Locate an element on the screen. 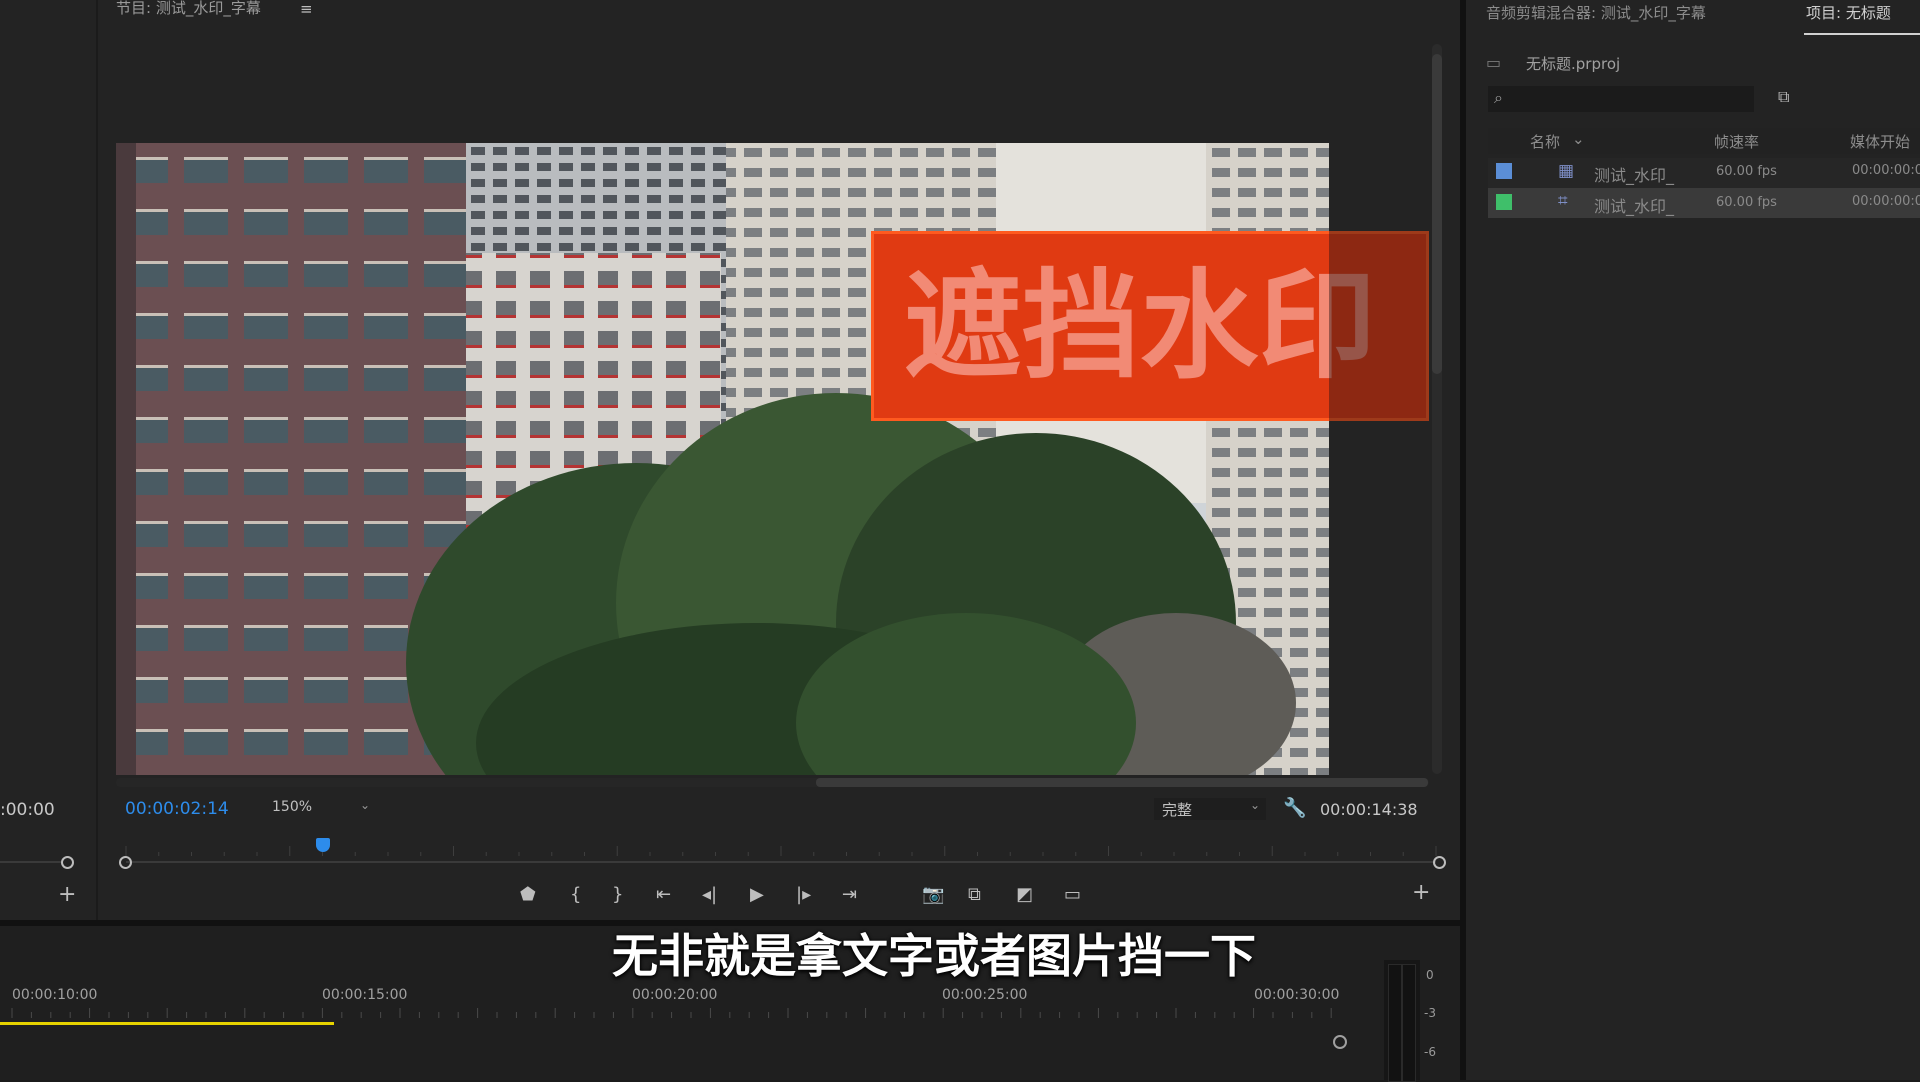  watermark-cover-text: 遮挡水印 is located at coordinates (1140, 326).